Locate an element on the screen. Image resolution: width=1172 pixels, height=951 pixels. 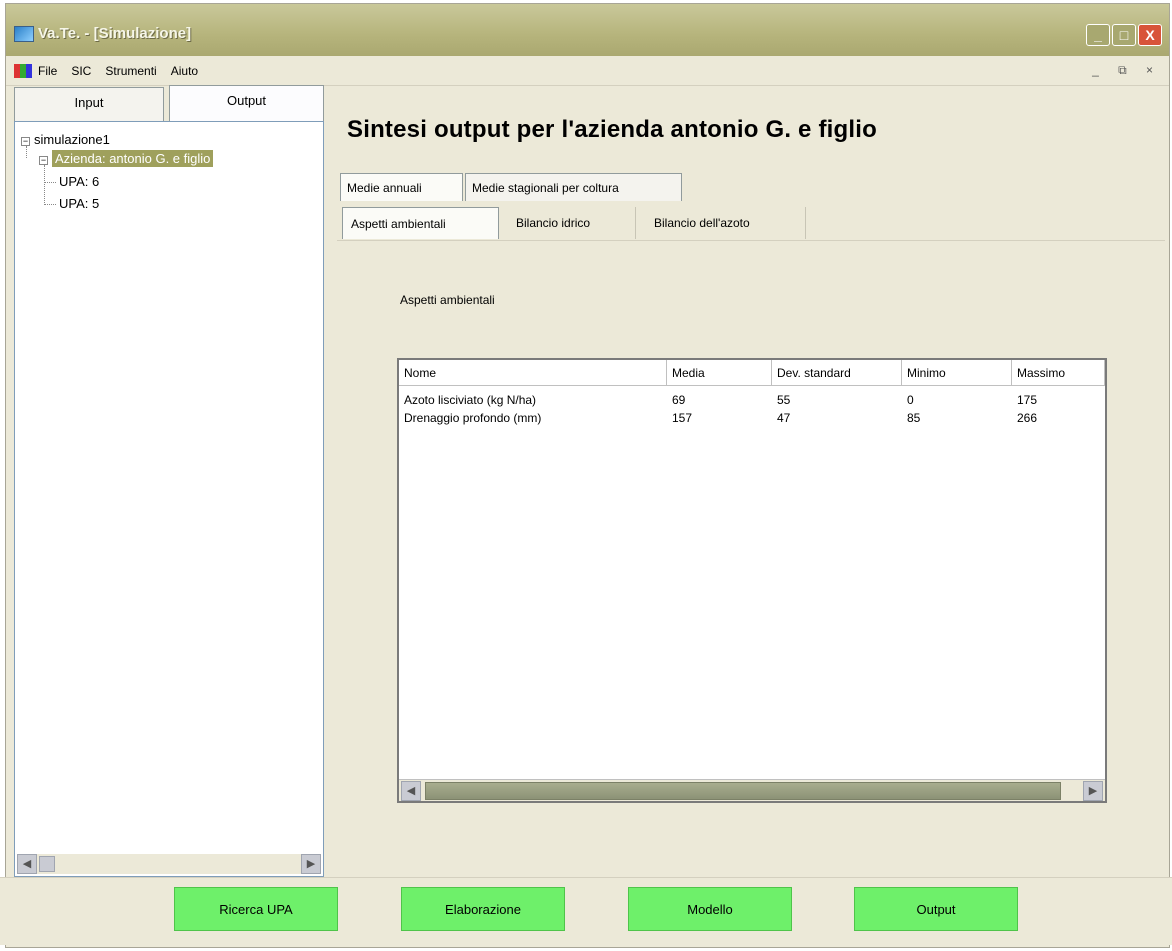
menu-bar: File SIC Strumenti Aiuto _ ⧉ × is located at coordinates (587, 71).